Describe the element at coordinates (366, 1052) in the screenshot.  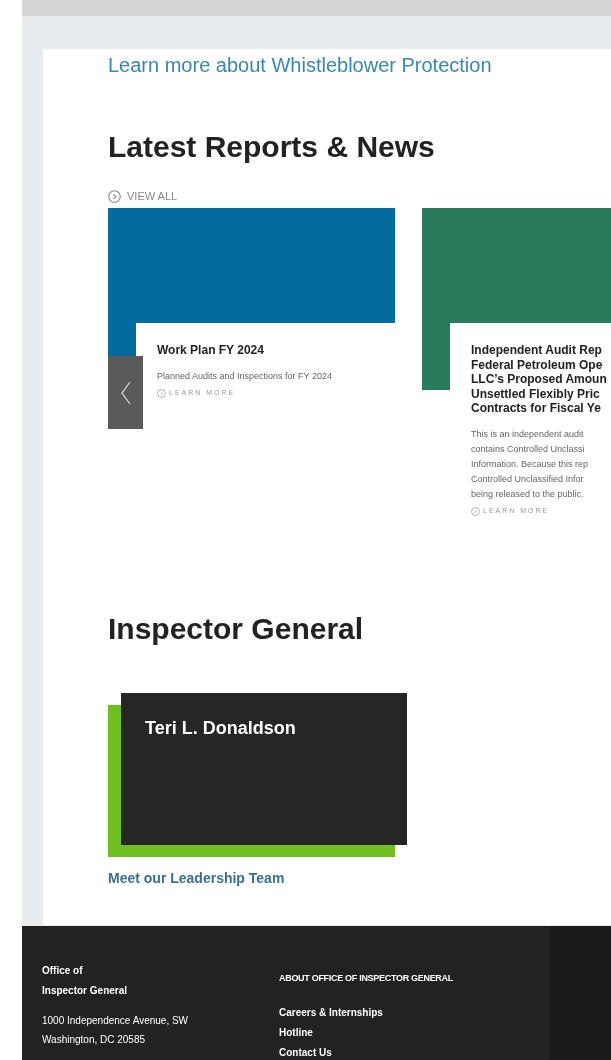
I see `footer-link: Contact Us` at that location.